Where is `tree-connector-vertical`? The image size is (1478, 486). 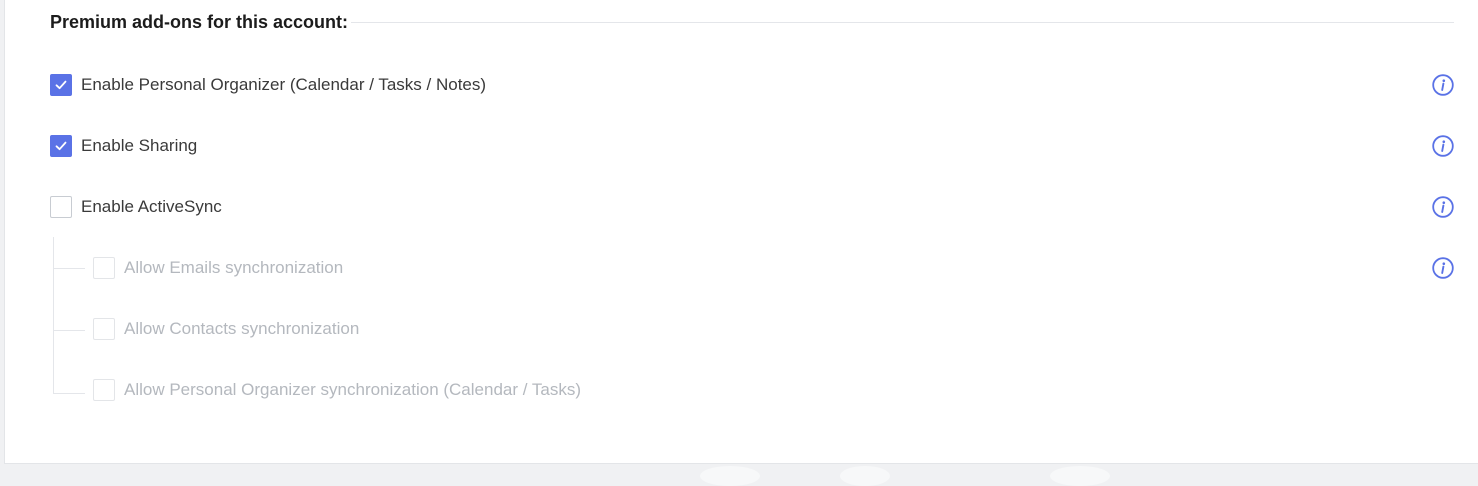 tree-connector-vertical is located at coordinates (53, 315).